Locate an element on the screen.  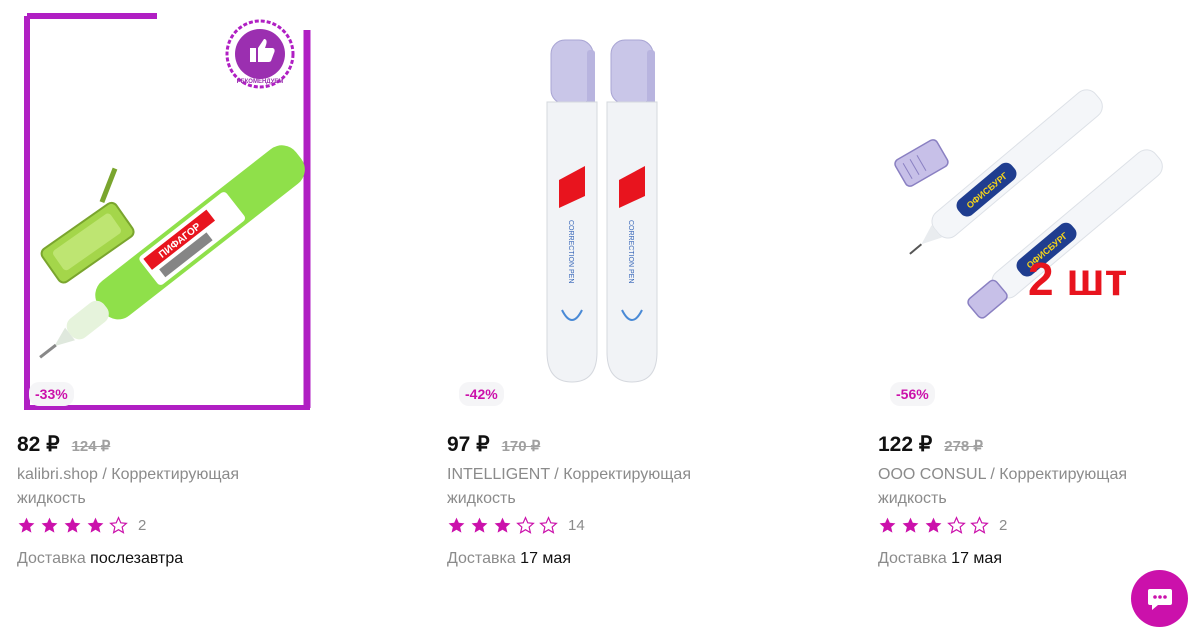
delivery-info: Доставка послезавтра is located at coordinates (100, 559).